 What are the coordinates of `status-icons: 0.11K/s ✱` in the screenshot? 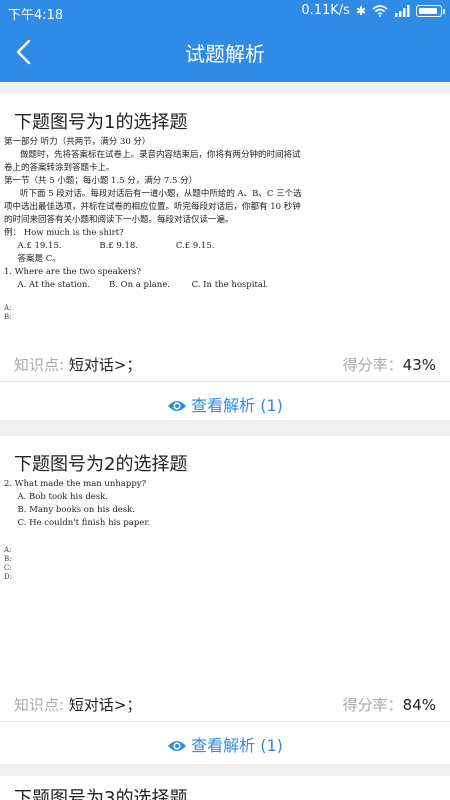 It's located at (373, 10).